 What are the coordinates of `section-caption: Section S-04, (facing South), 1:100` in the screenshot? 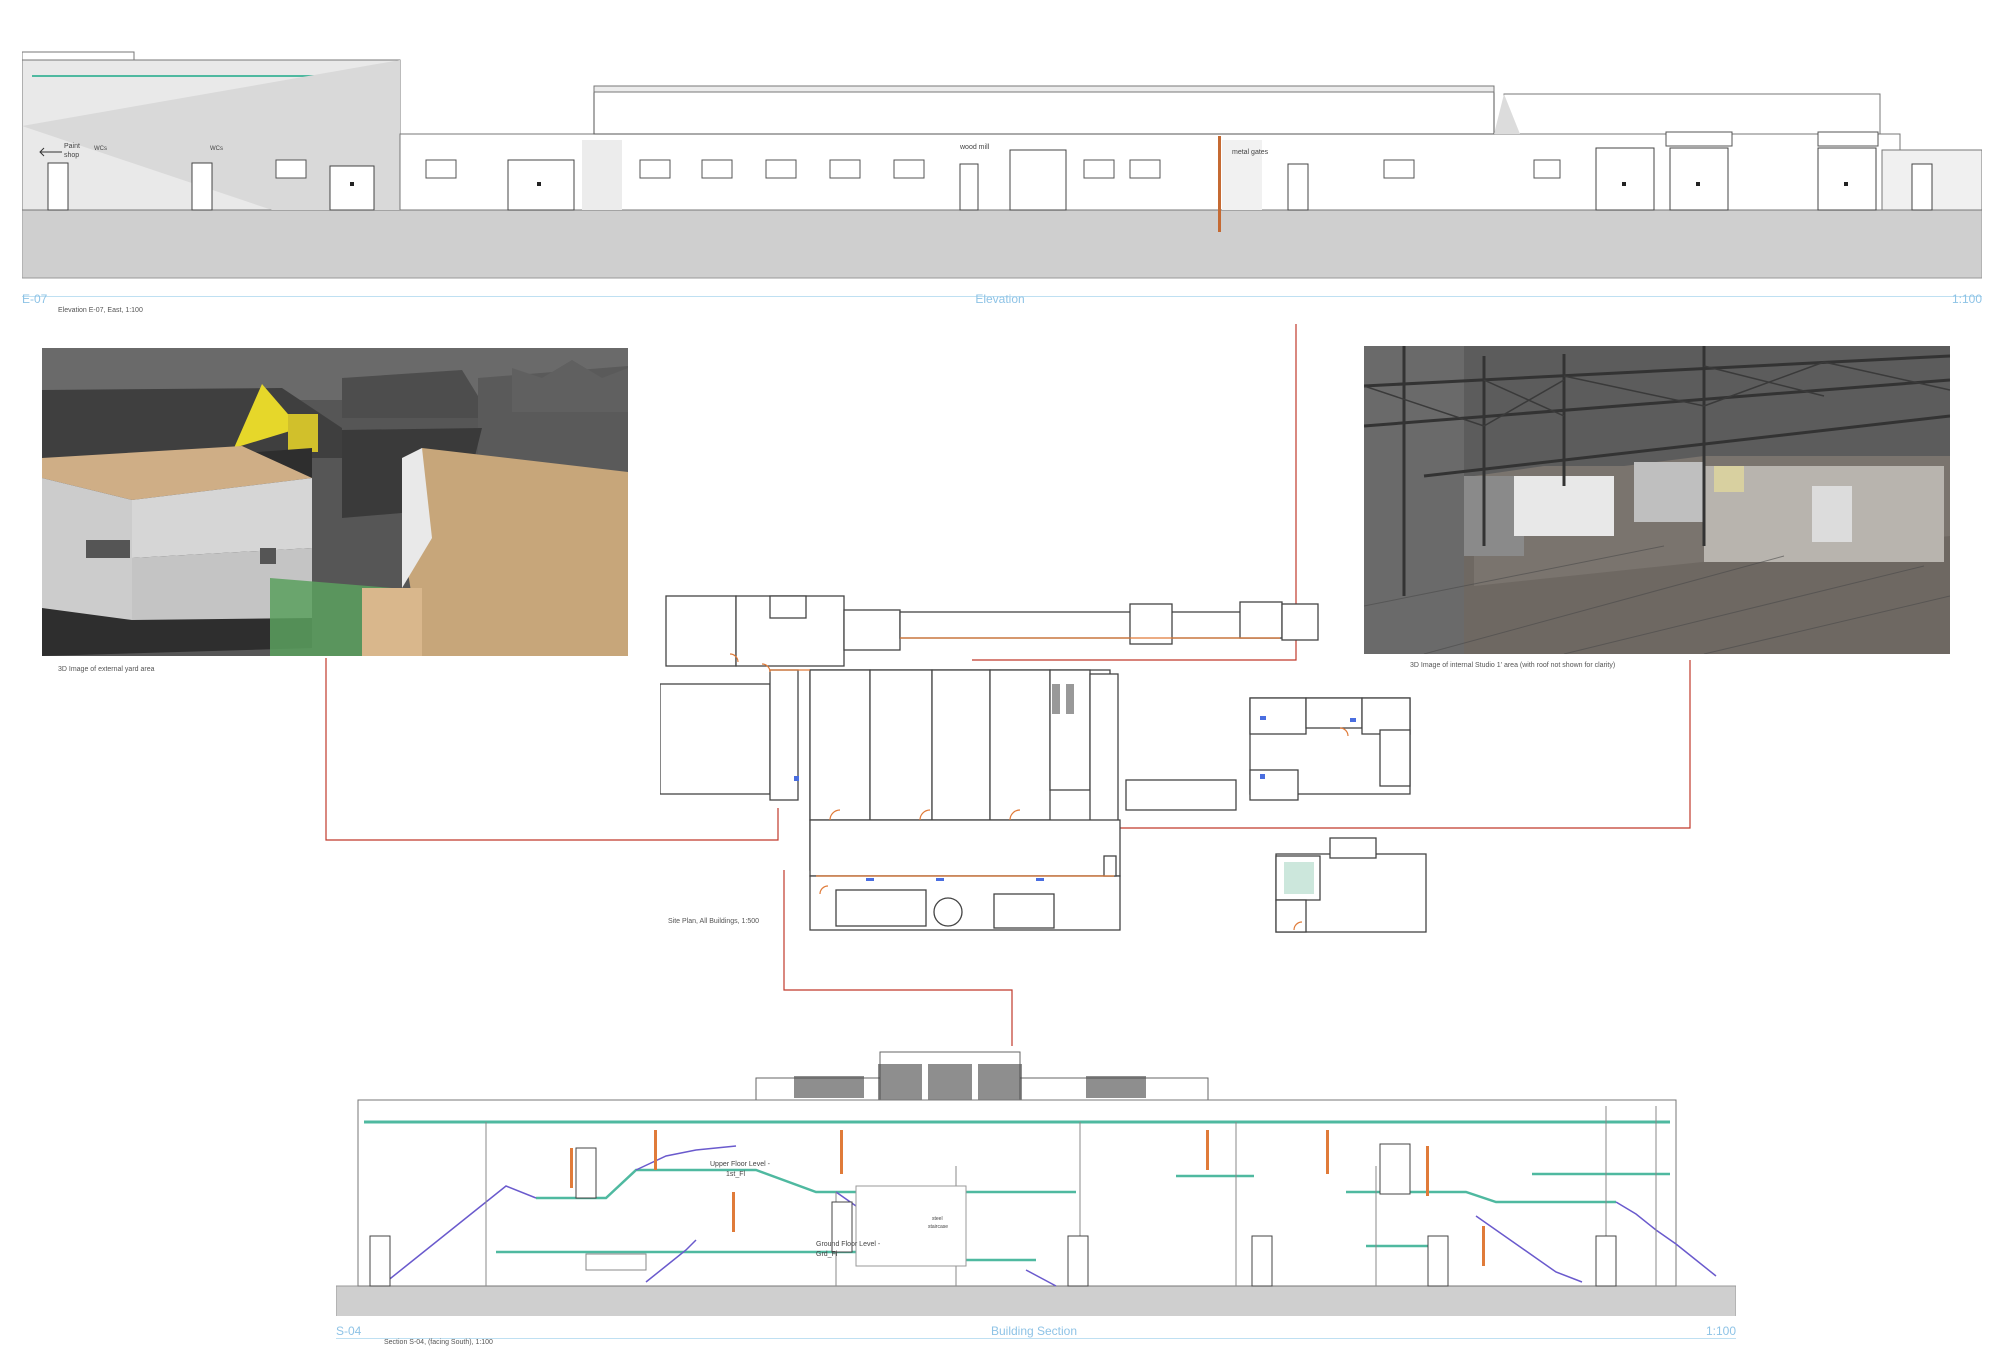 It's located at (438, 1342).